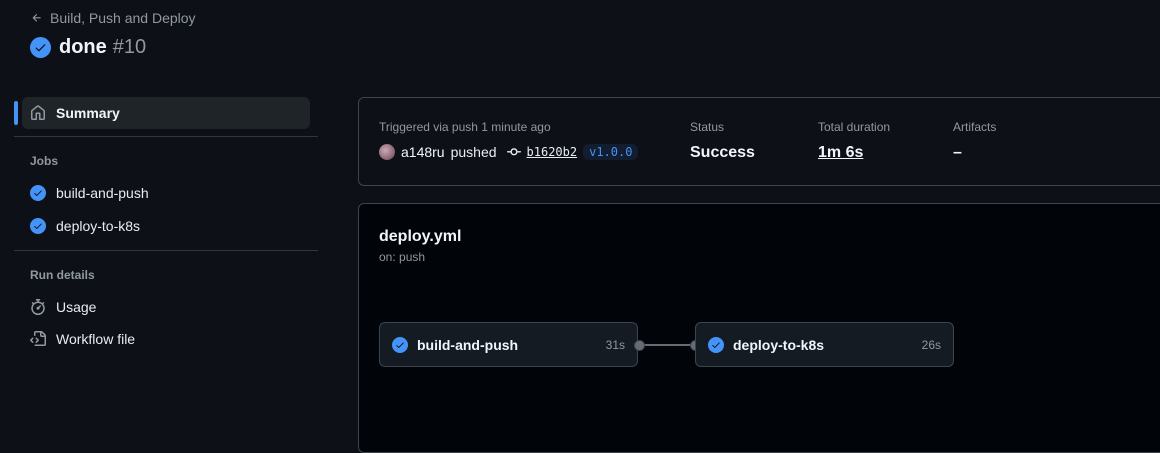 The image size is (1160, 453). Describe the element at coordinates (166, 193) in the screenshot. I see `sidebar-item-job-build: build-and-push` at that location.